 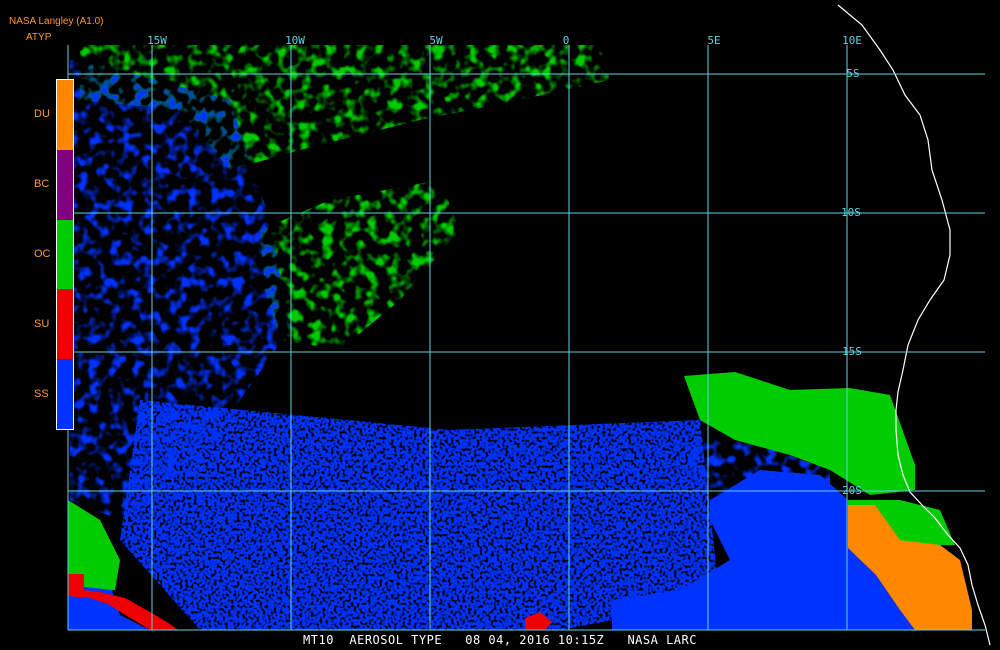 What do you see at coordinates (295, 40) in the screenshot?
I see `lon-label-10w: 10W` at bounding box center [295, 40].